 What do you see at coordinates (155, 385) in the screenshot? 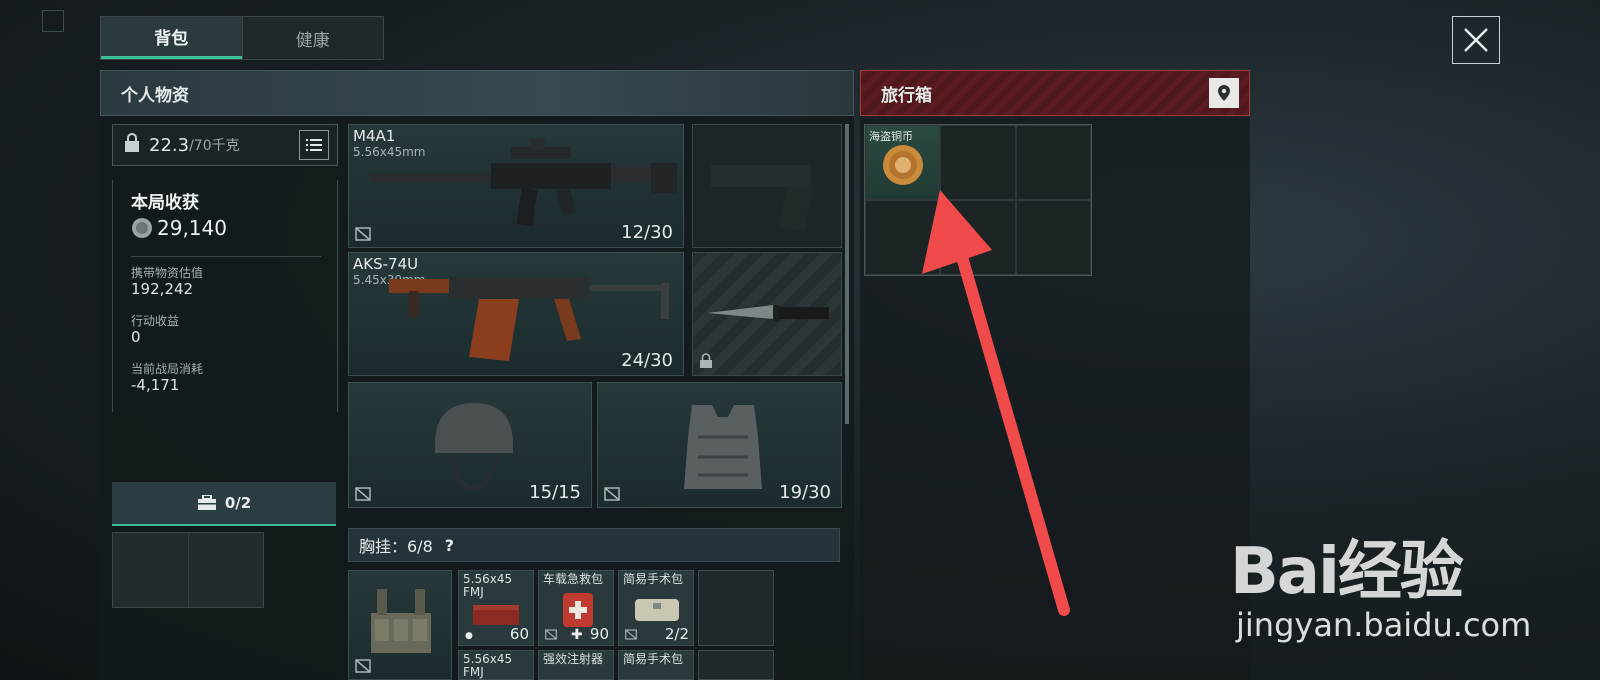
I see `stat-cost-value: -4,171` at bounding box center [155, 385].